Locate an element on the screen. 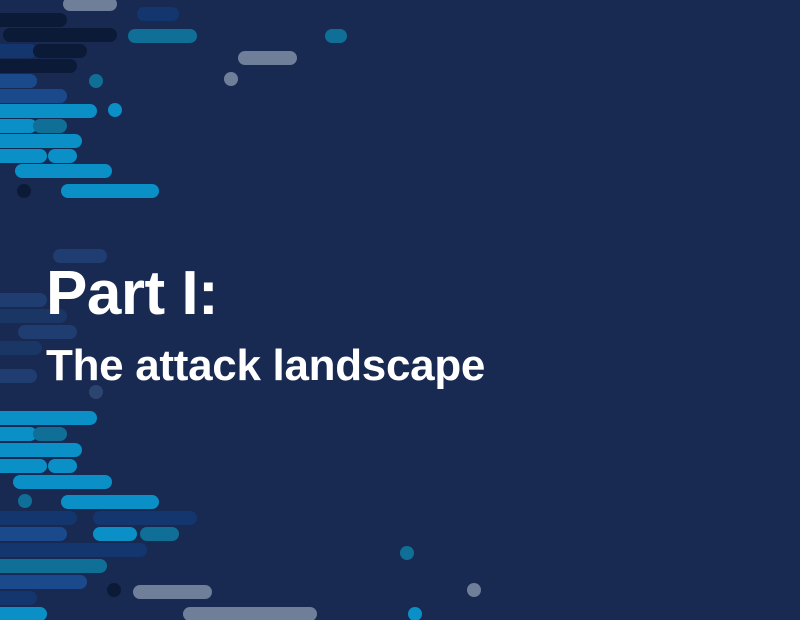 Image resolution: width=800 pixels, height=620 pixels. section-subtitle: The attack landscape is located at coordinates (266, 365).